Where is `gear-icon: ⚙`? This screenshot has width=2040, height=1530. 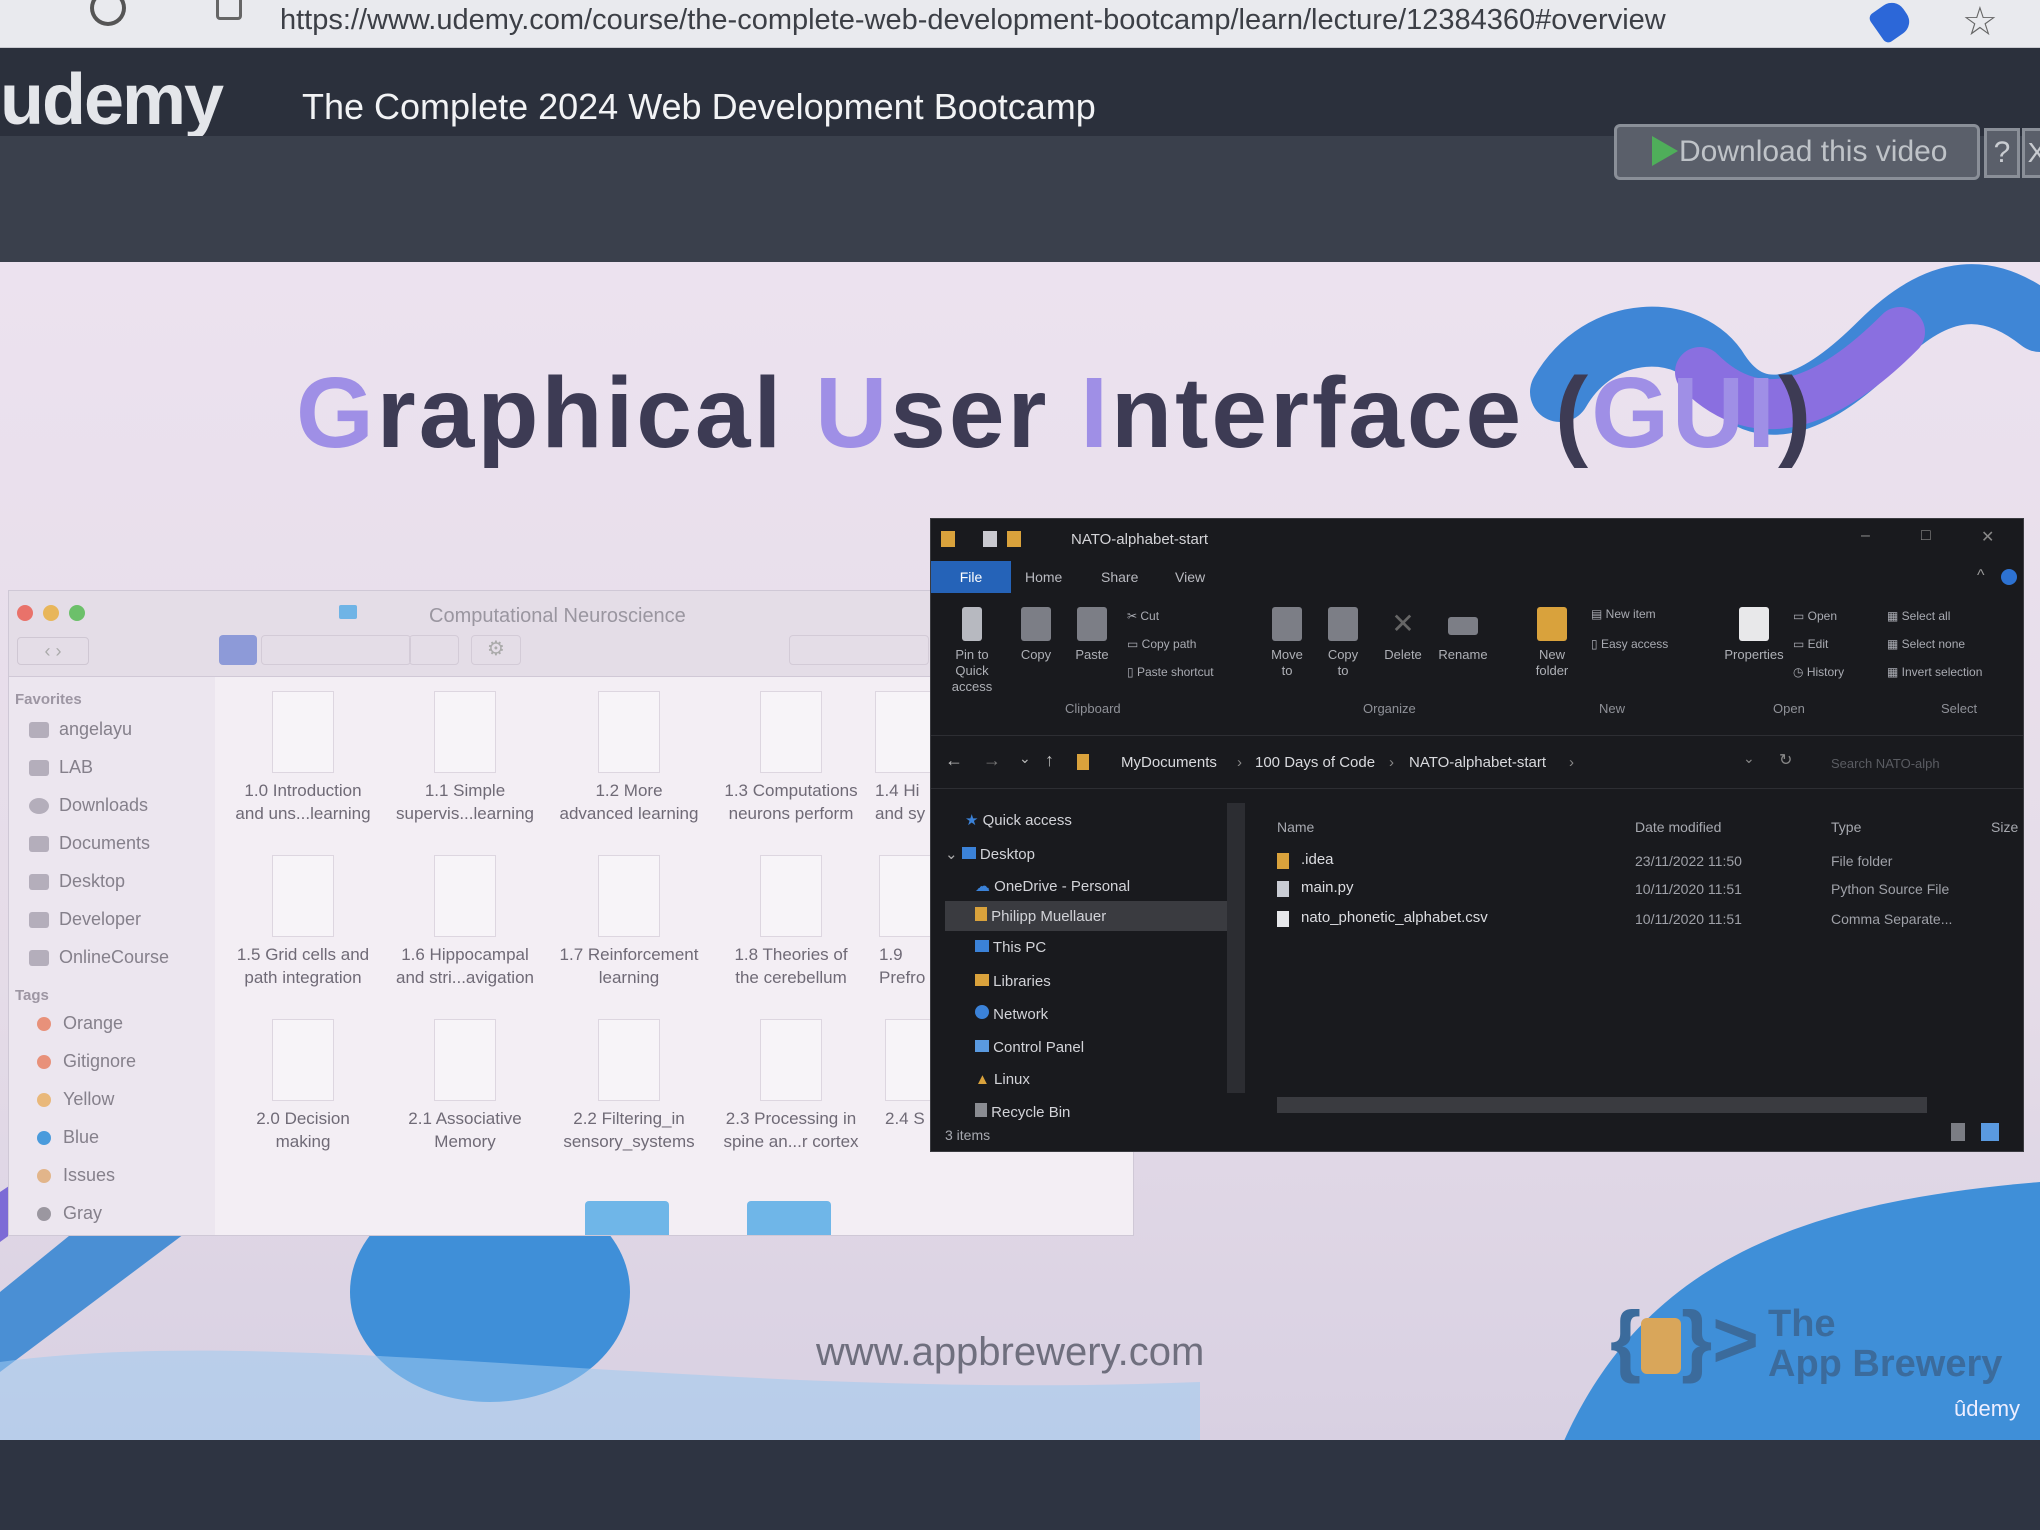 gear-icon: ⚙ is located at coordinates (496, 650).